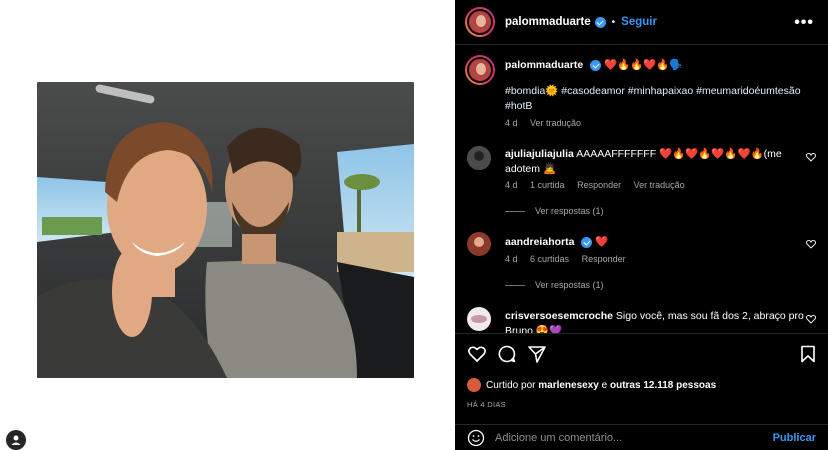  What do you see at coordinates (474, 385) in the screenshot?
I see `liked-by-avatar` at bounding box center [474, 385].